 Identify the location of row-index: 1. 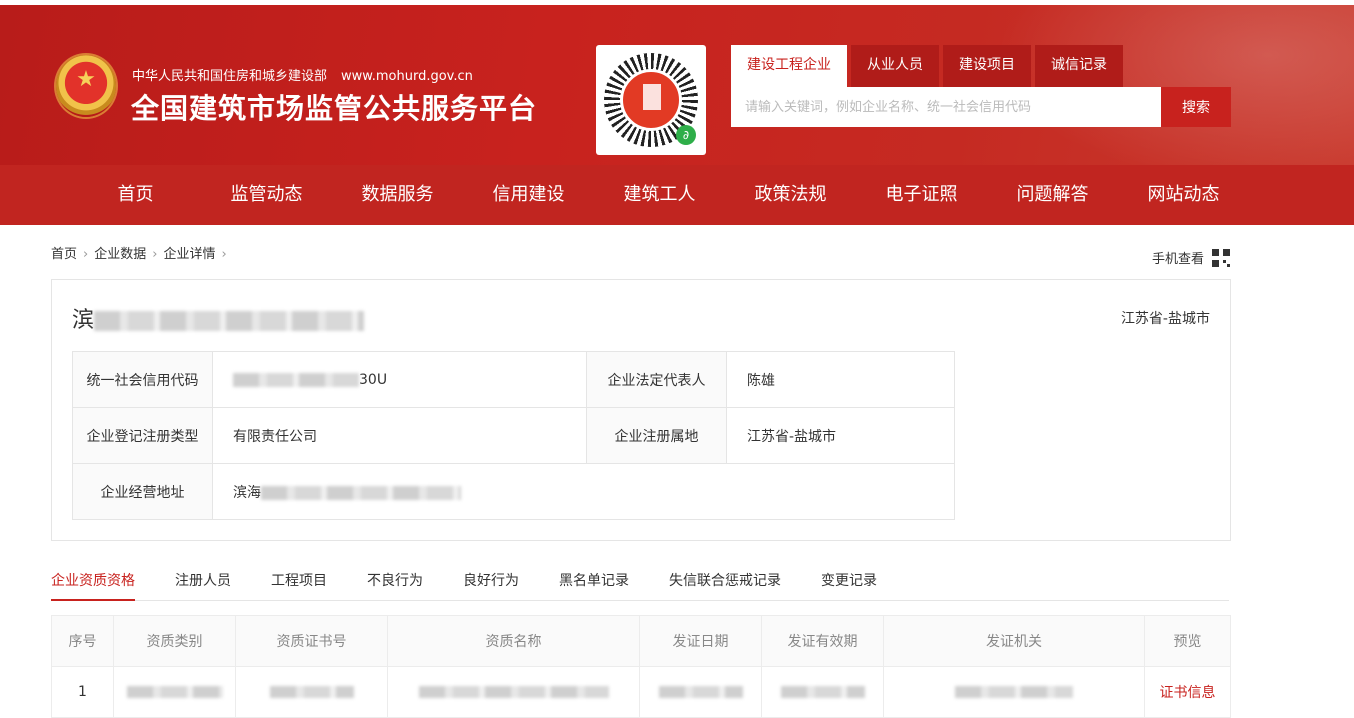
(82, 692).